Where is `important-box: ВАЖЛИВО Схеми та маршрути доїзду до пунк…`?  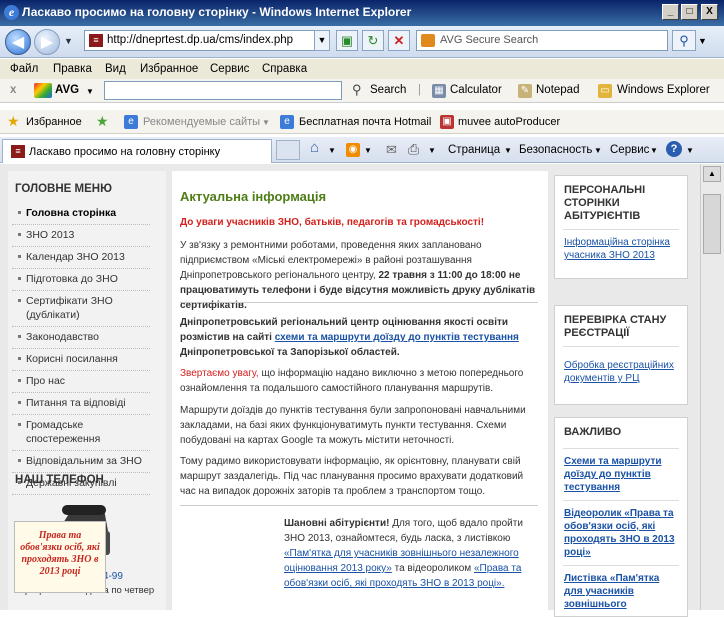
important-box: ВАЖЛИВО Схеми та маршрути доїзду до пунк… is located at coordinates (621, 517).